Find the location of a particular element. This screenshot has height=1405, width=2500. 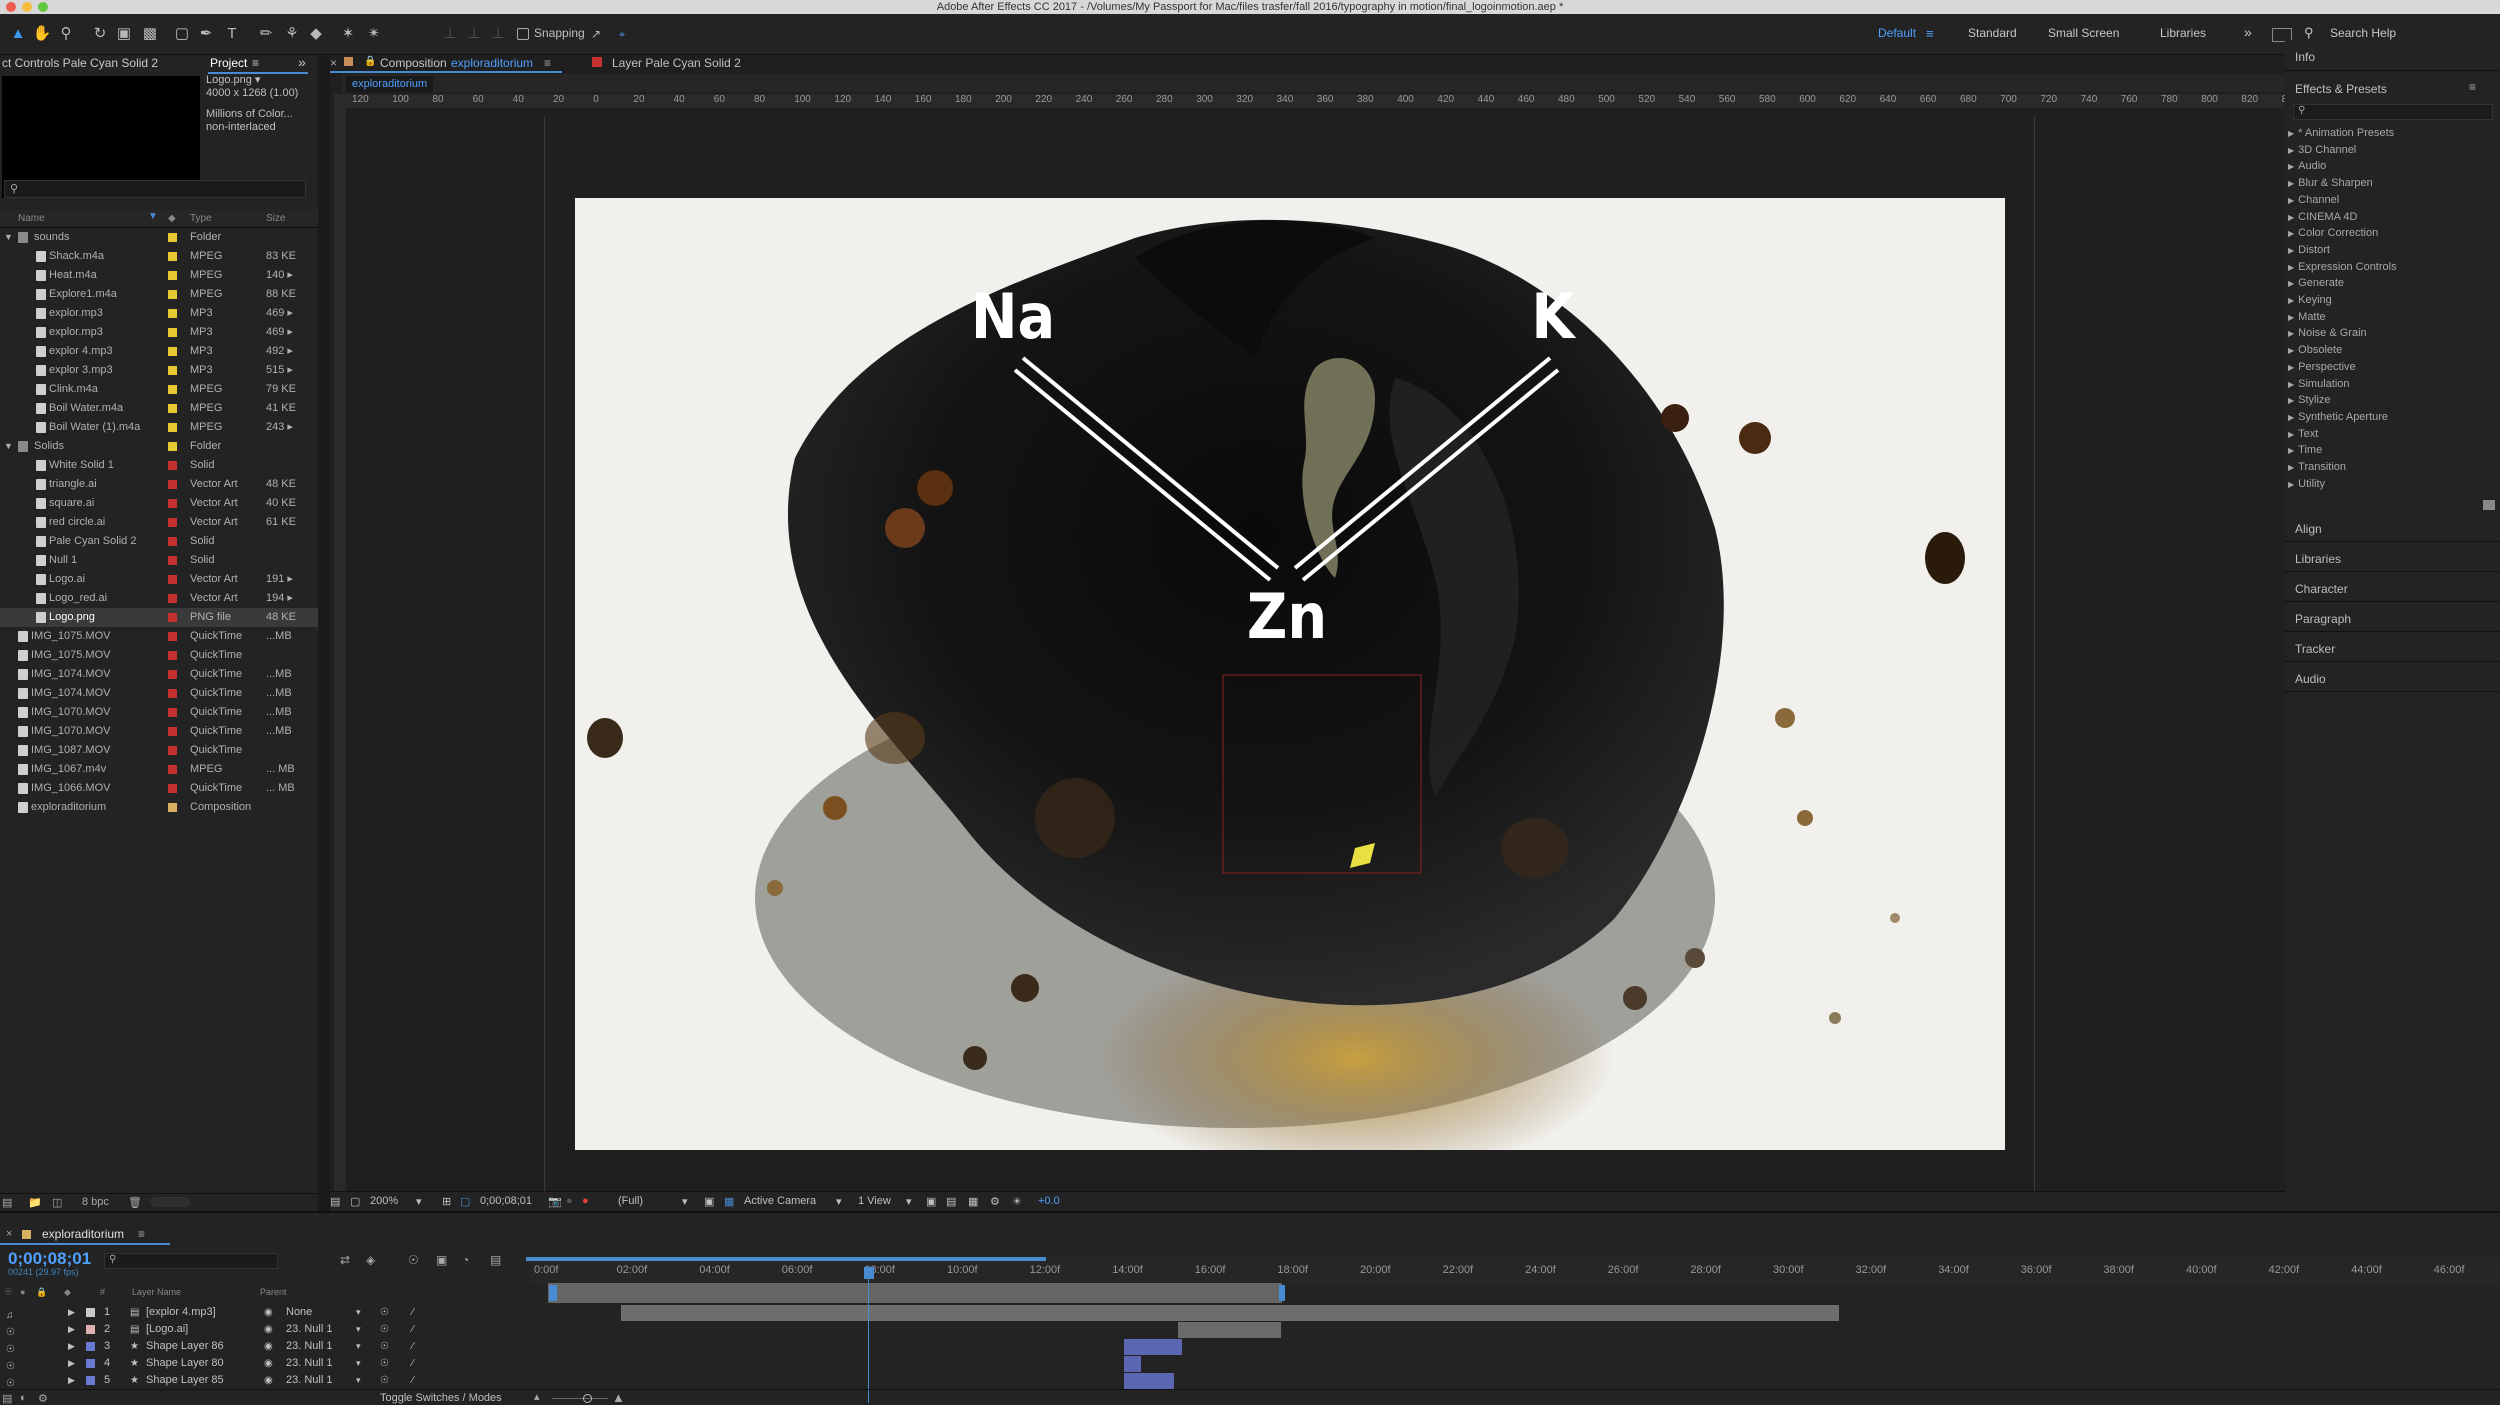

panel-tab-align: Align is located at coordinates (2308, 529).